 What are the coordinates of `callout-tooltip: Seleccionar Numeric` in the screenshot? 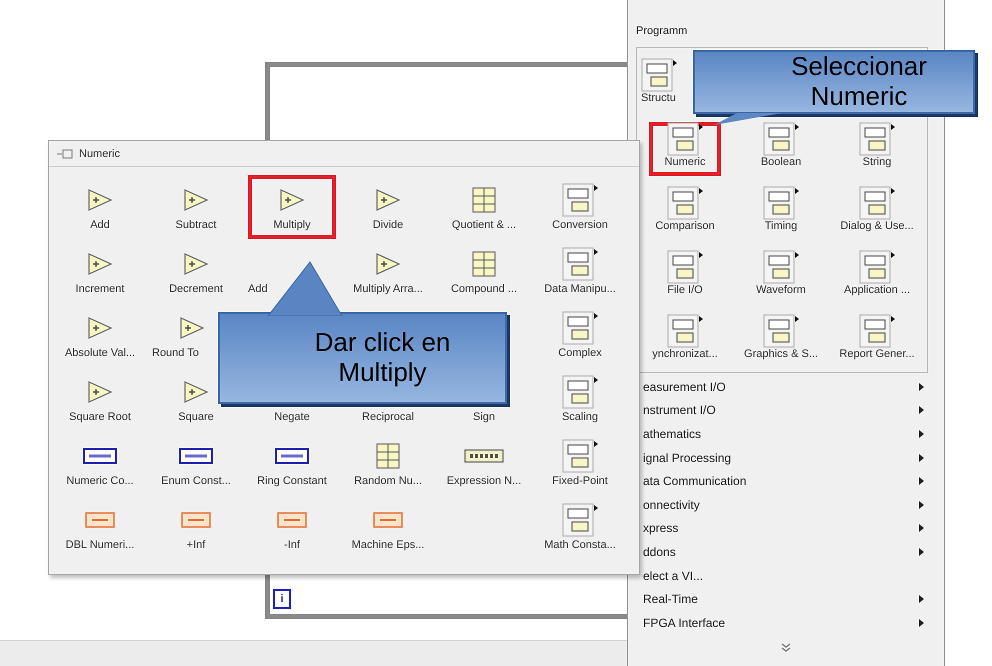 It's located at (834, 82).